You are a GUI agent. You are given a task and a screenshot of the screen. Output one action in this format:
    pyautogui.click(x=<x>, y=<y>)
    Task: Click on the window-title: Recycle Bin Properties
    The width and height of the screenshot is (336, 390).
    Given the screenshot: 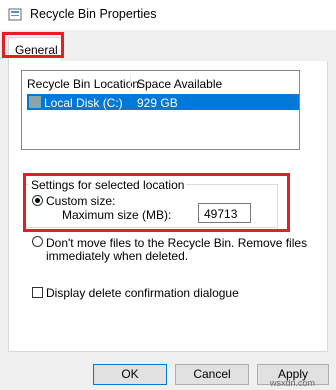 What is the action you would take?
    pyautogui.click(x=93, y=14)
    